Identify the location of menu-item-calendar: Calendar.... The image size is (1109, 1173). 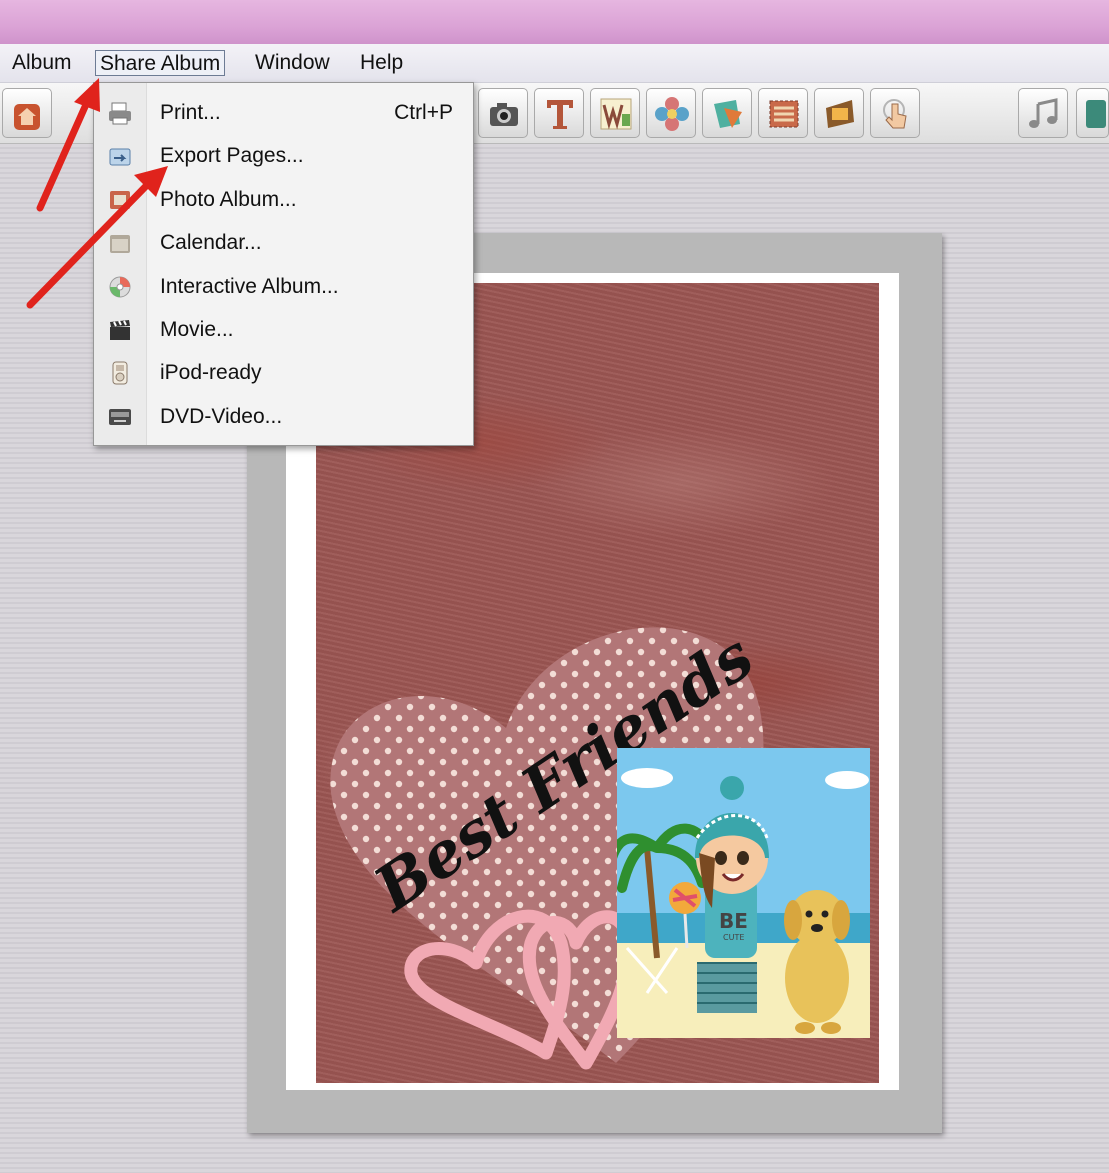
(283, 243).